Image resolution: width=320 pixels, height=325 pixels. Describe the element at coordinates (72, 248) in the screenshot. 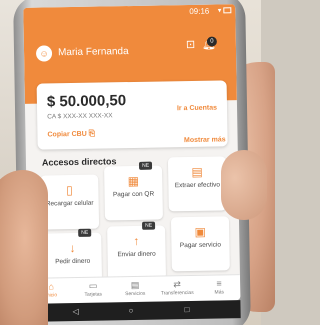

I see `arrow-down-icon: ↓` at that location.